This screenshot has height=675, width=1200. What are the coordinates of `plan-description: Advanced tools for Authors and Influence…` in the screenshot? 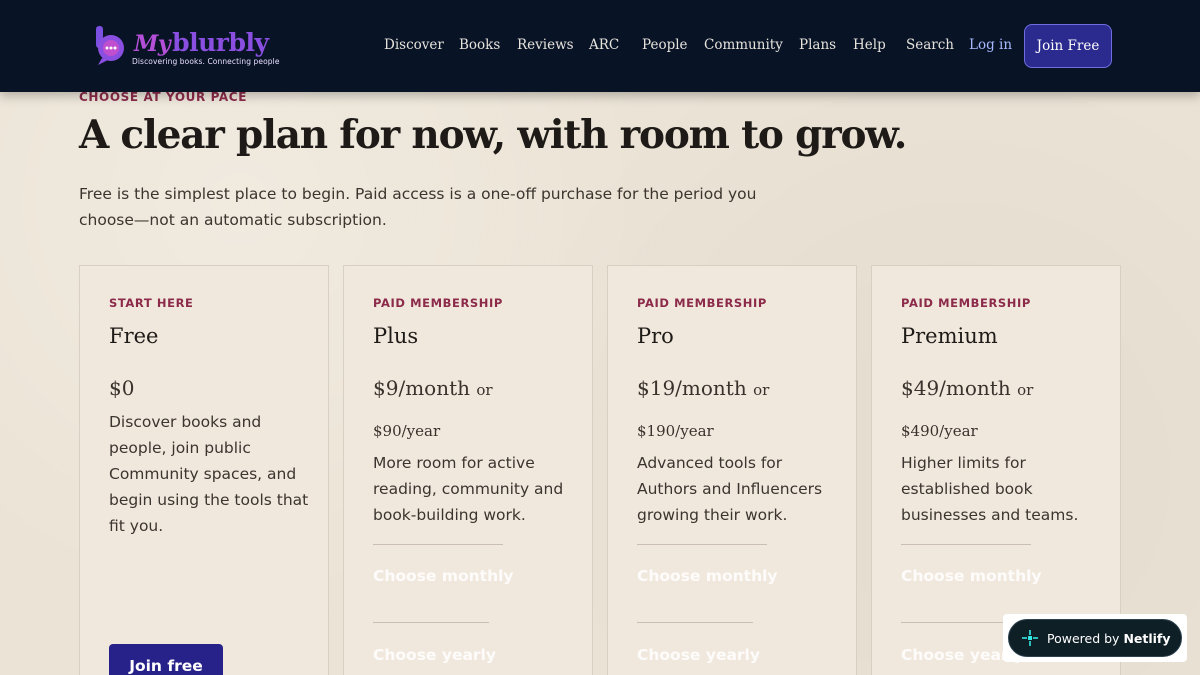 It's located at (730, 489).